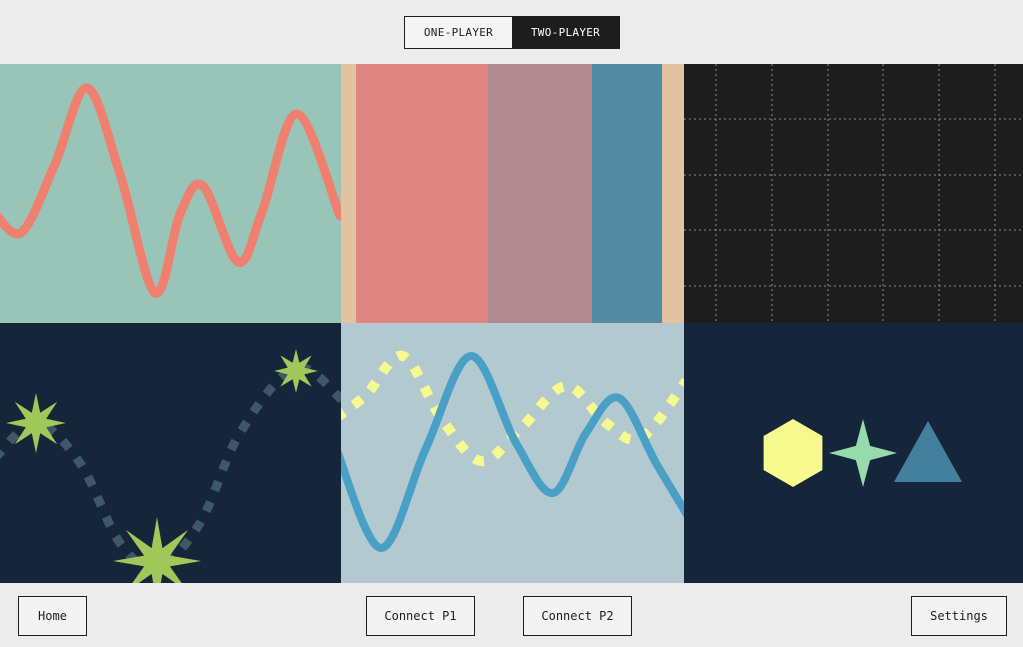 The image size is (1023, 647). What do you see at coordinates (458, 32) in the screenshot?
I see `one-player-button: ONE-PLAYER` at bounding box center [458, 32].